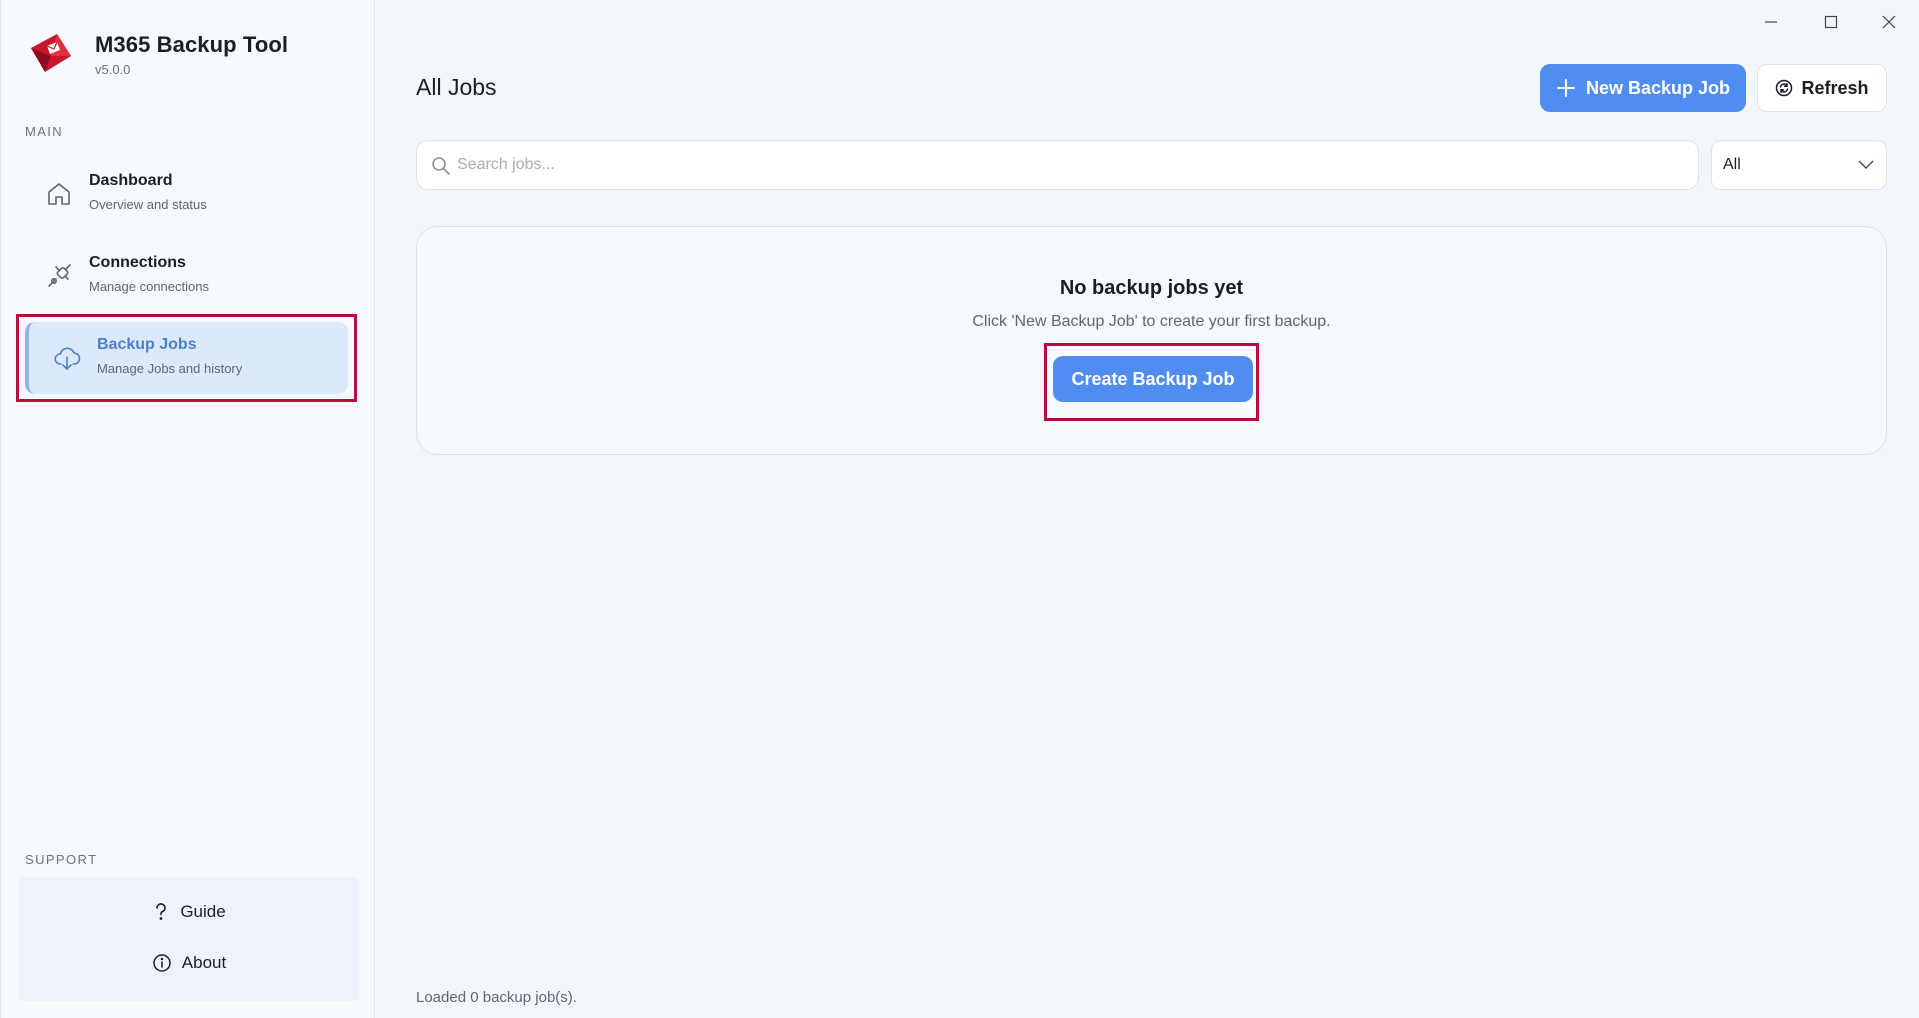 This screenshot has width=1919, height=1018. I want to click on sidebar-item-subtitle: Manage Jobs and history, so click(170, 368).